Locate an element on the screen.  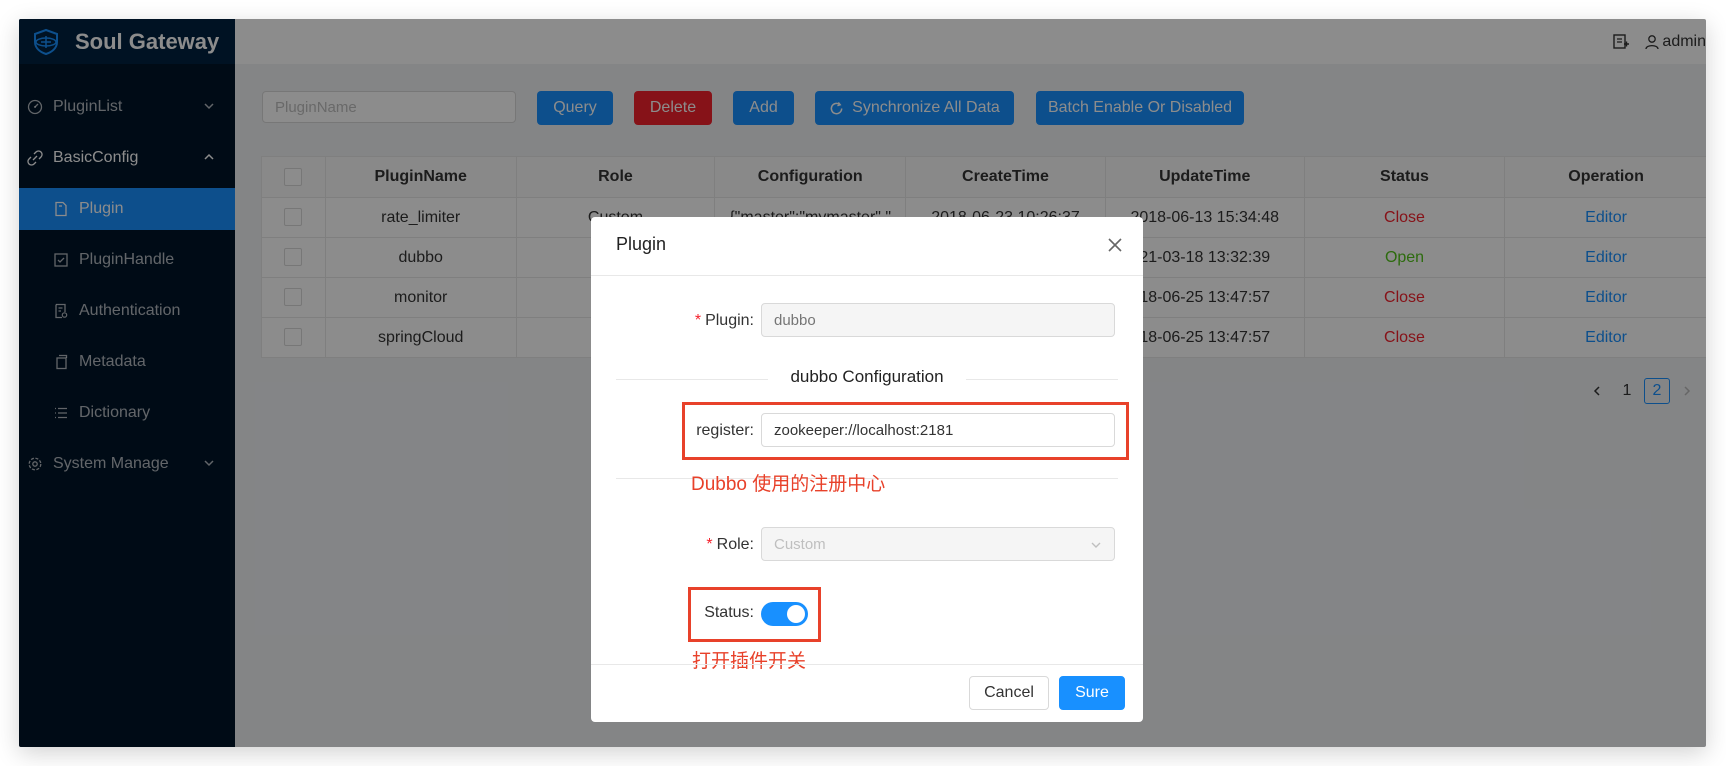
dubbo-configuration-title: dubbo Configuration is located at coordinates (867, 377).